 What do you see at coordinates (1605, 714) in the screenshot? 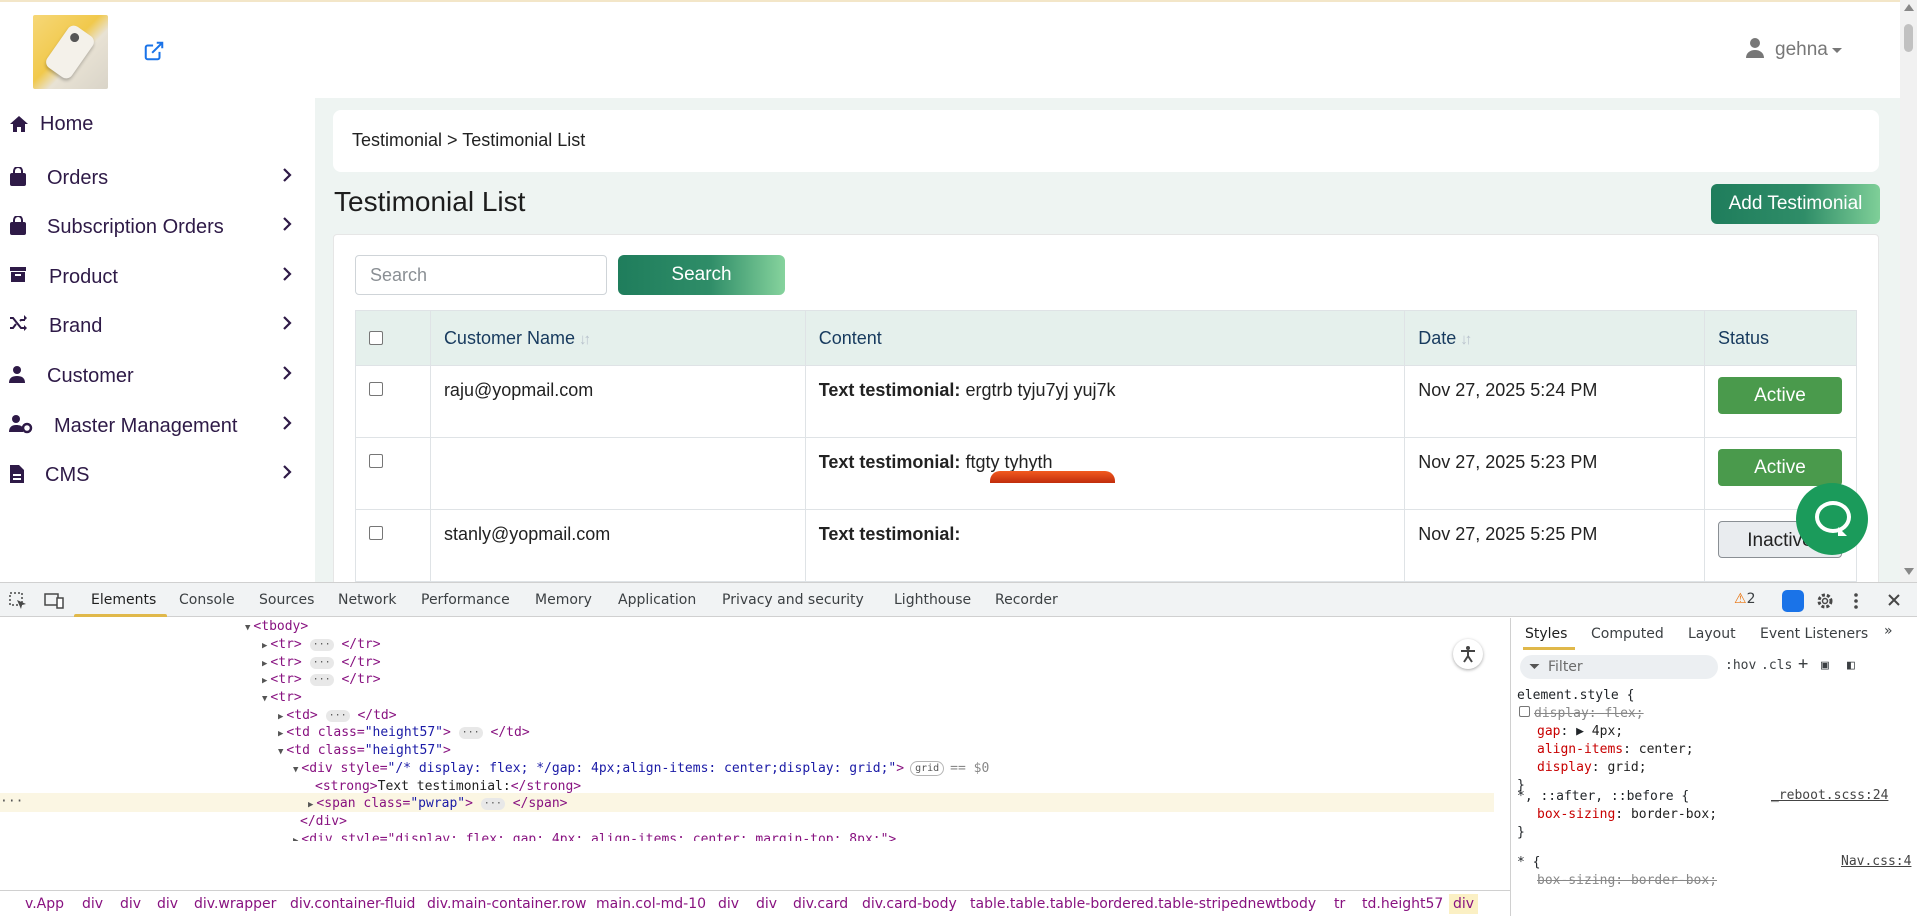
I see `rule-line: display: flex;` at bounding box center [1605, 714].